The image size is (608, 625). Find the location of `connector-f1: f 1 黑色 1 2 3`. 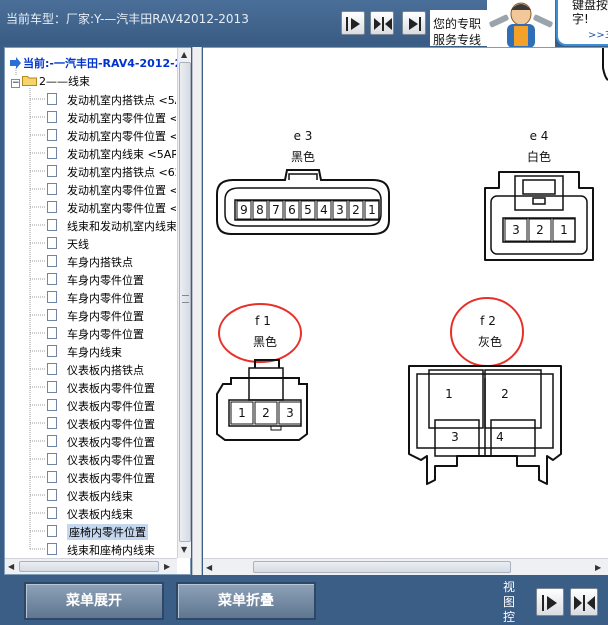

connector-f1: f 1 黑色 1 2 3 is located at coordinates (262, 372).